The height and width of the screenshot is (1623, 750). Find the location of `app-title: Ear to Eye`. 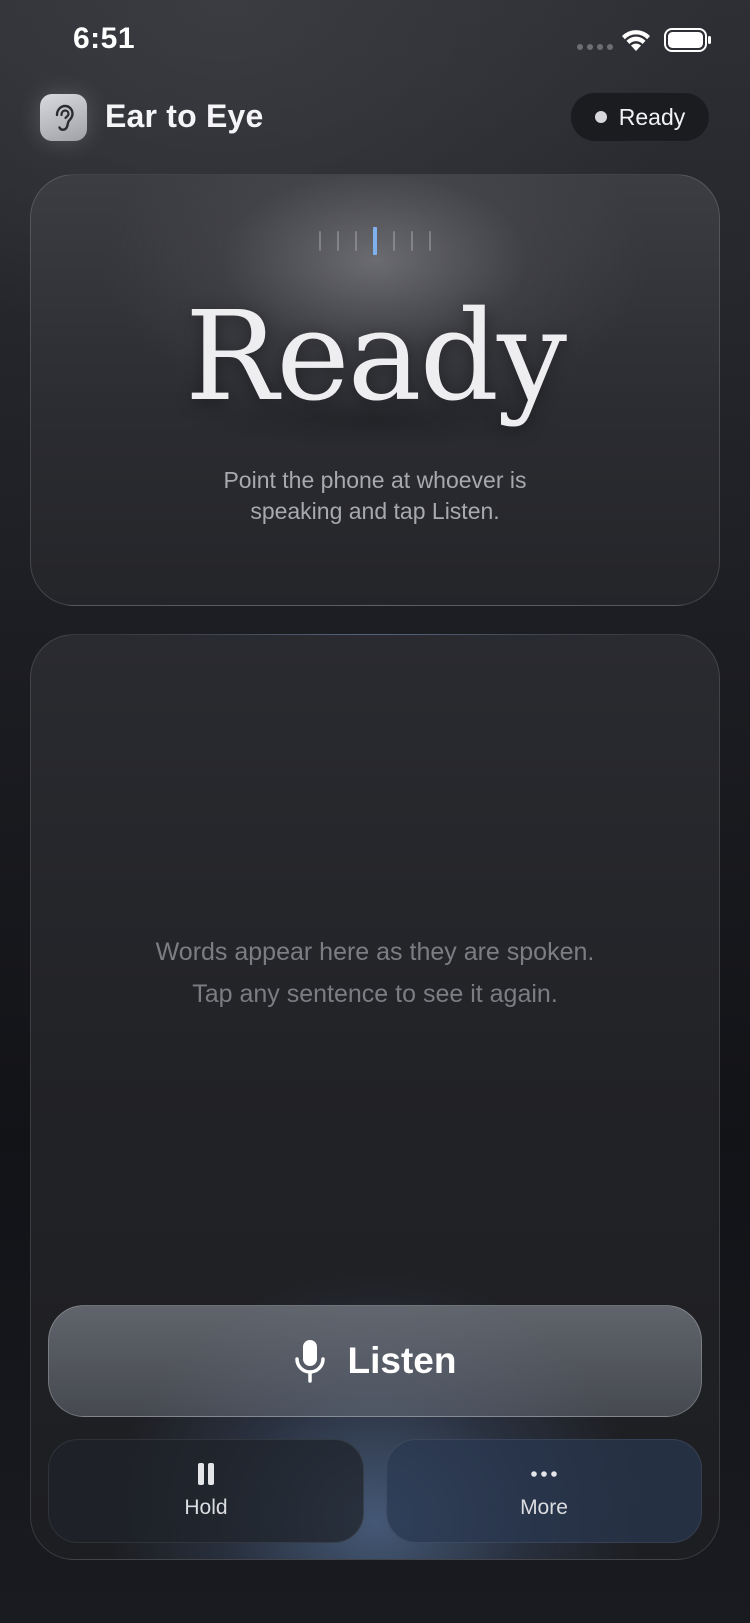

app-title: Ear to Eye is located at coordinates (184, 116).